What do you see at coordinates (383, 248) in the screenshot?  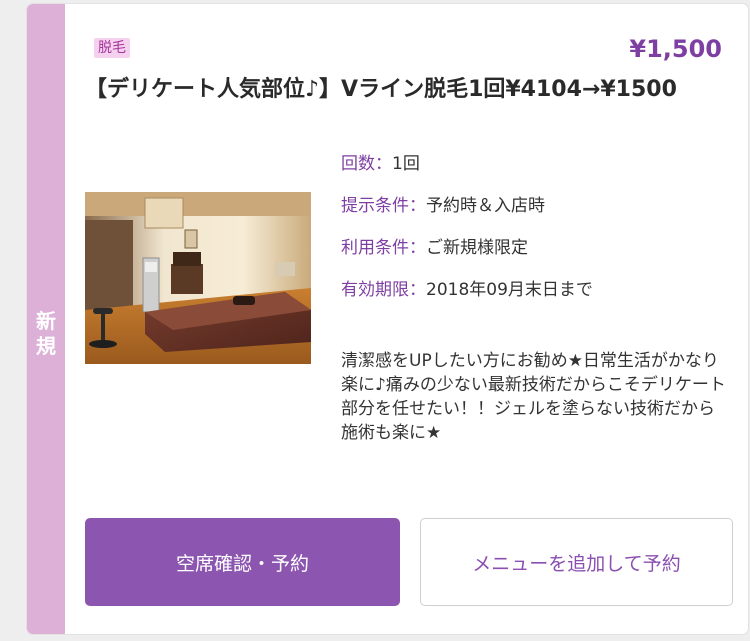 I see `info-key: 利用条件：` at bounding box center [383, 248].